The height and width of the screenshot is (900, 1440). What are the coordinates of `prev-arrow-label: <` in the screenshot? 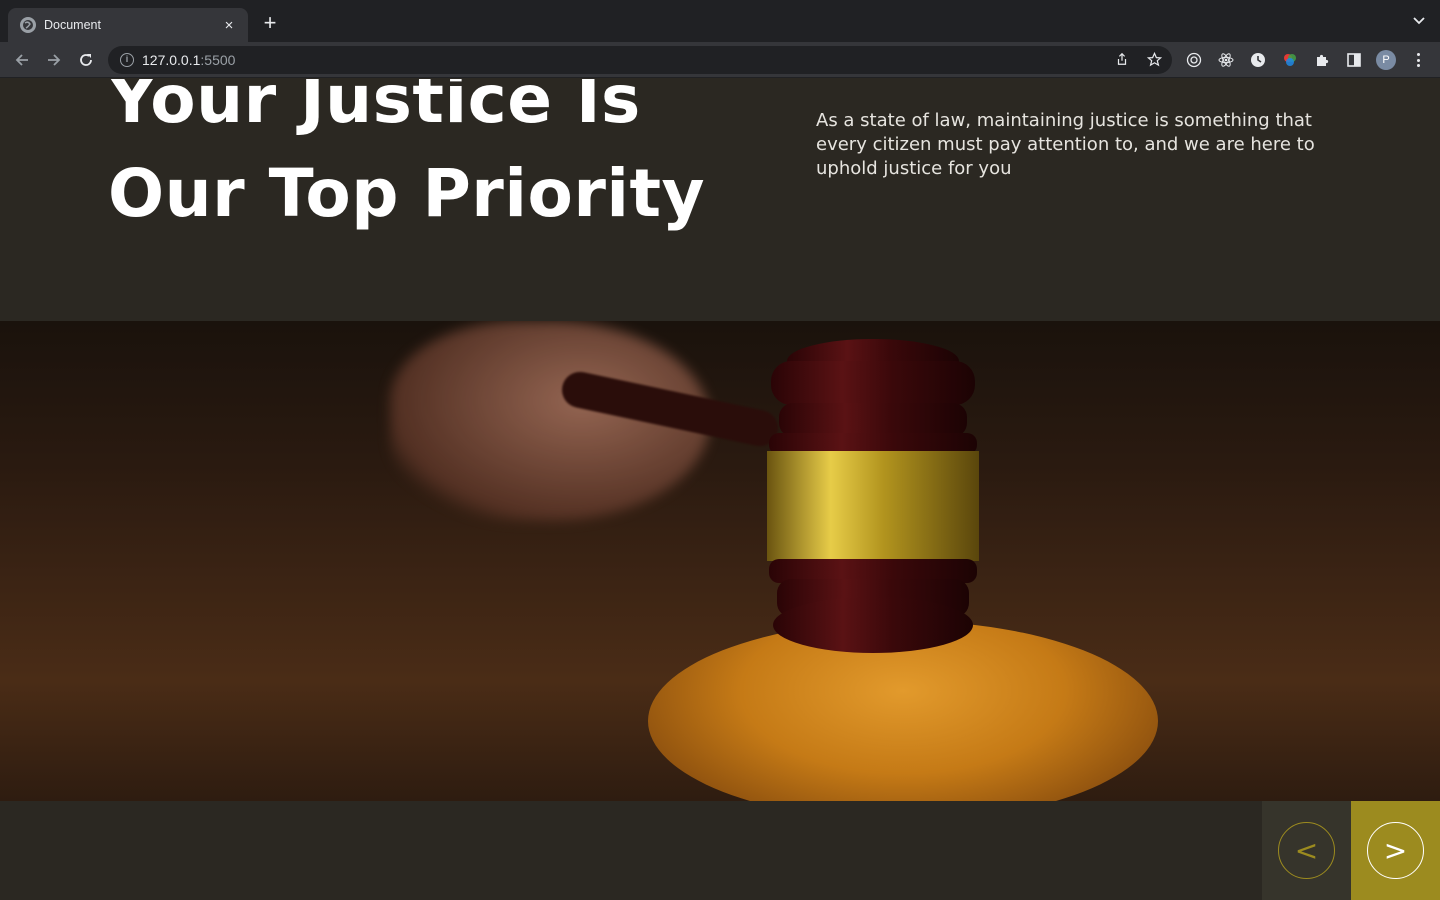 It's located at (1306, 850).